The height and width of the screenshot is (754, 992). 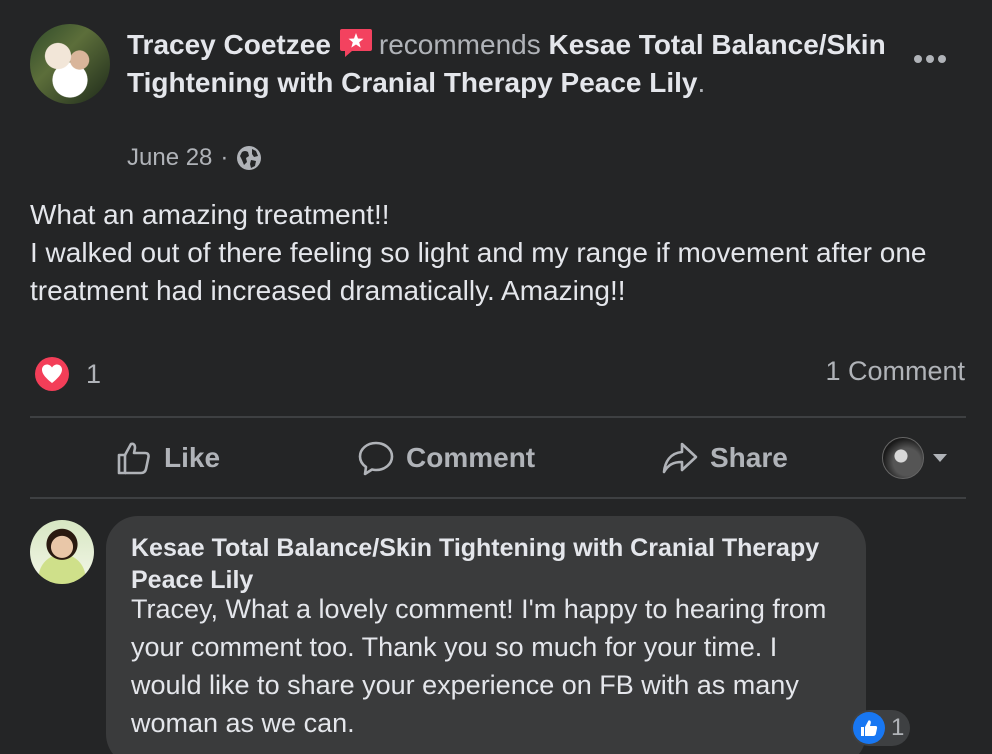 I want to click on like-button: Like, so click(x=168, y=458).